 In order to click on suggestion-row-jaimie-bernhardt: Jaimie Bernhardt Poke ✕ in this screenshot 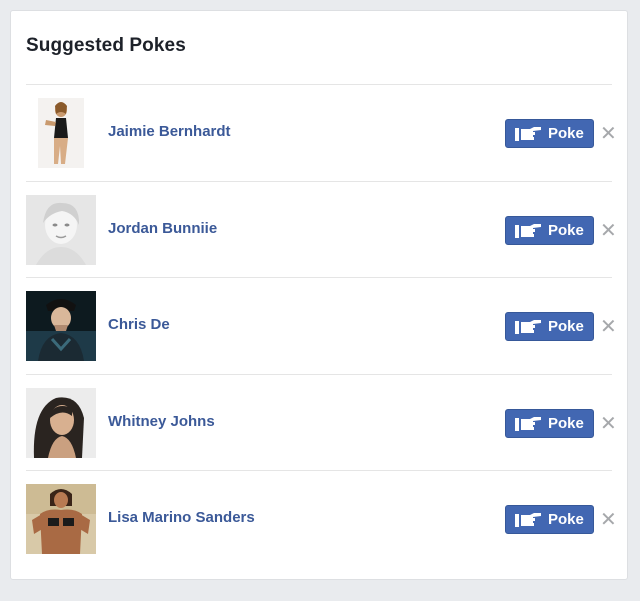, I will do `click(321, 133)`.